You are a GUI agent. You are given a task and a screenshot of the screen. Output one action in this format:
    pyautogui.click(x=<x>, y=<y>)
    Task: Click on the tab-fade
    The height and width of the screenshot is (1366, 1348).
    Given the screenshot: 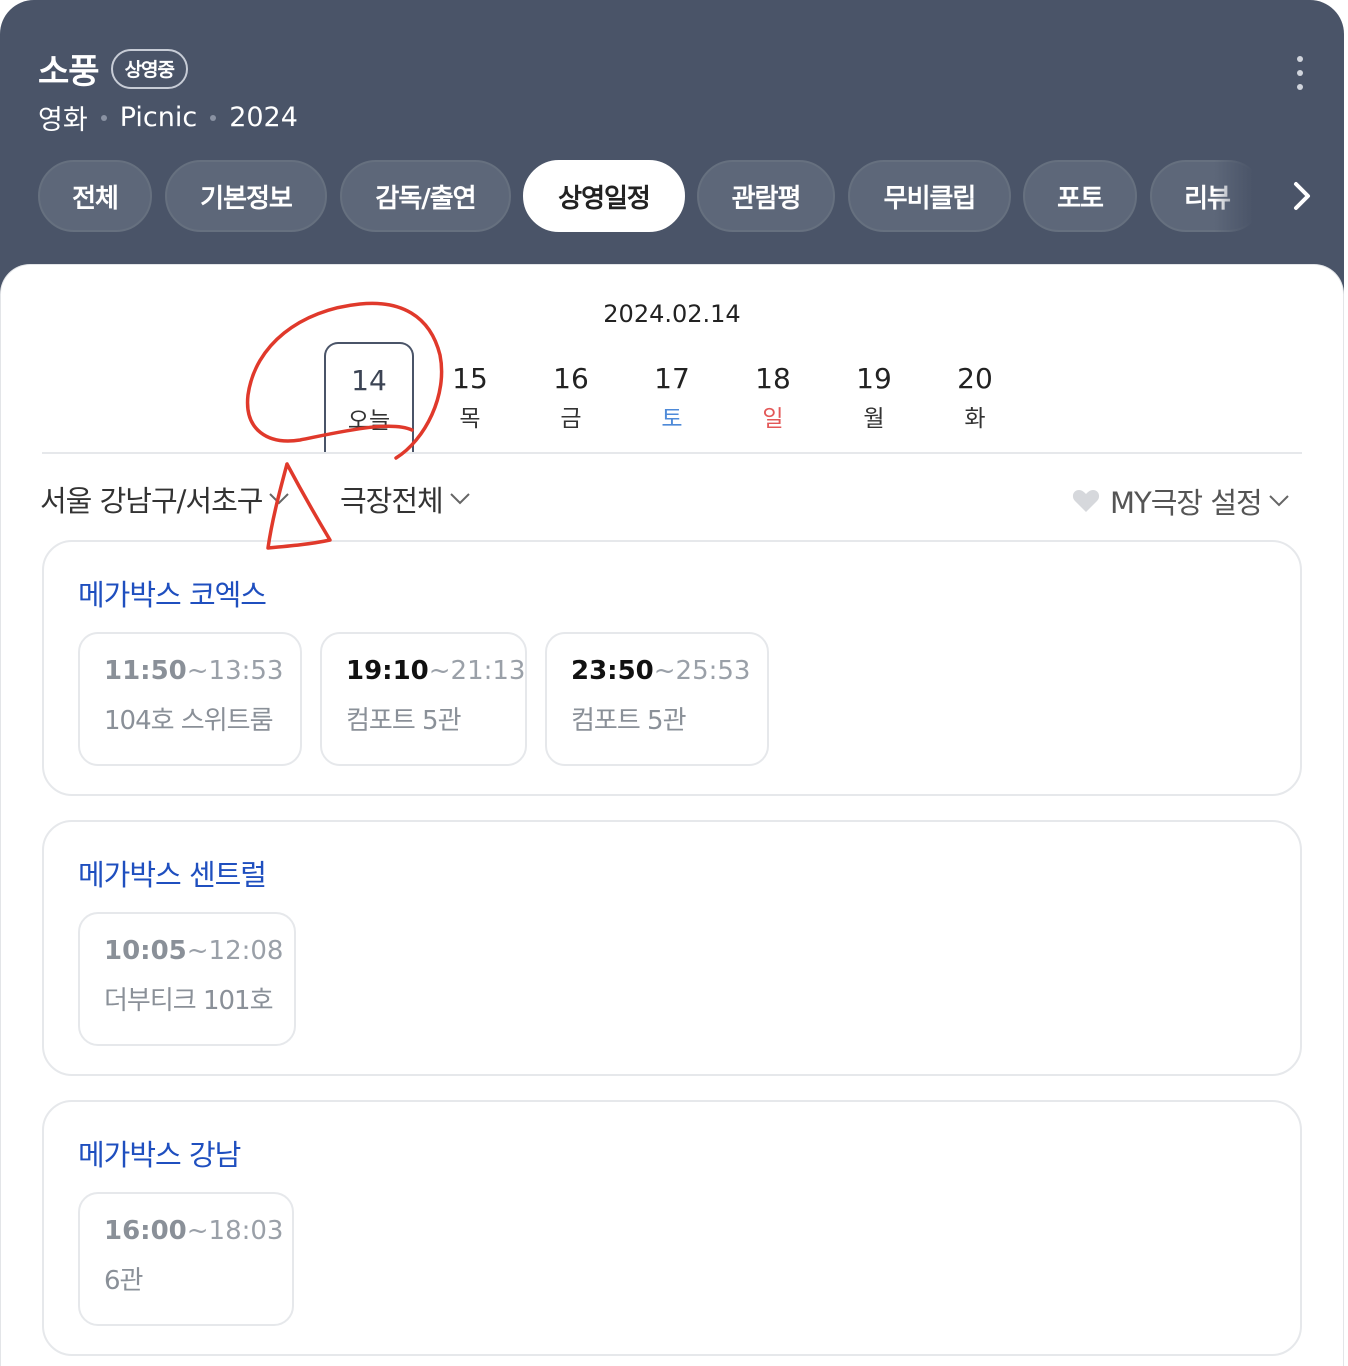 What is the action you would take?
    pyautogui.click(x=1242, y=196)
    